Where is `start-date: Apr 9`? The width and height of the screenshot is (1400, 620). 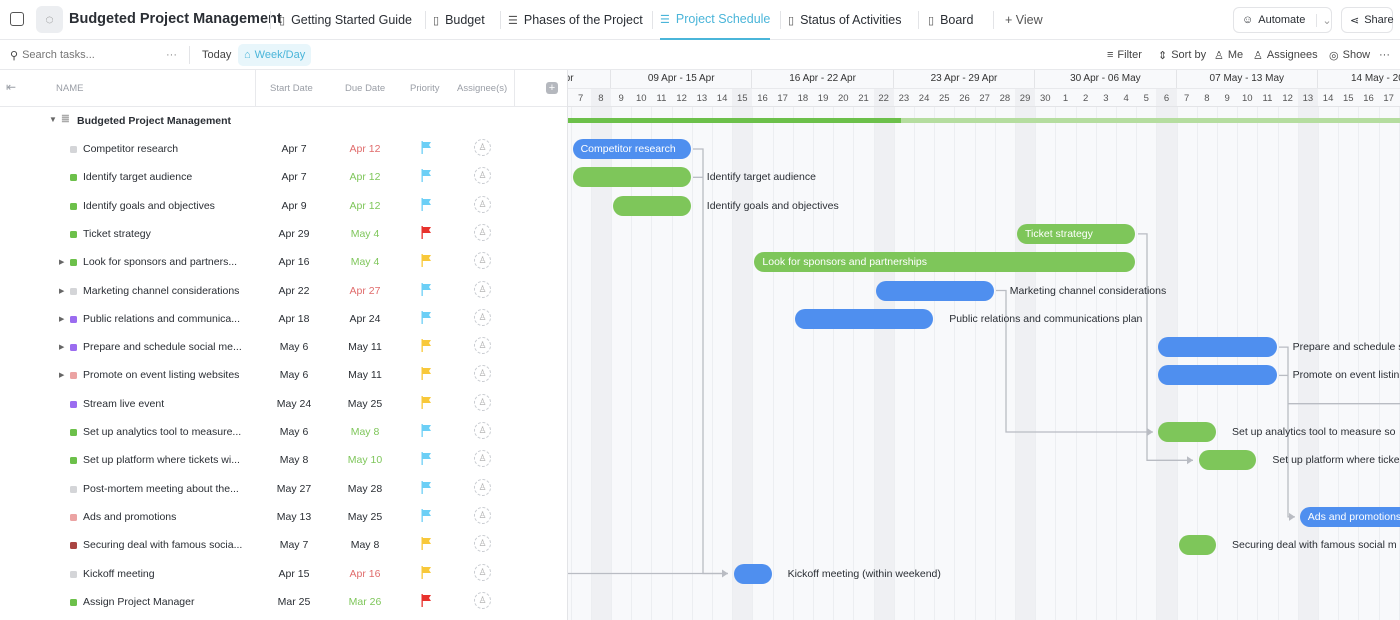 start-date: Apr 9 is located at coordinates (294, 206).